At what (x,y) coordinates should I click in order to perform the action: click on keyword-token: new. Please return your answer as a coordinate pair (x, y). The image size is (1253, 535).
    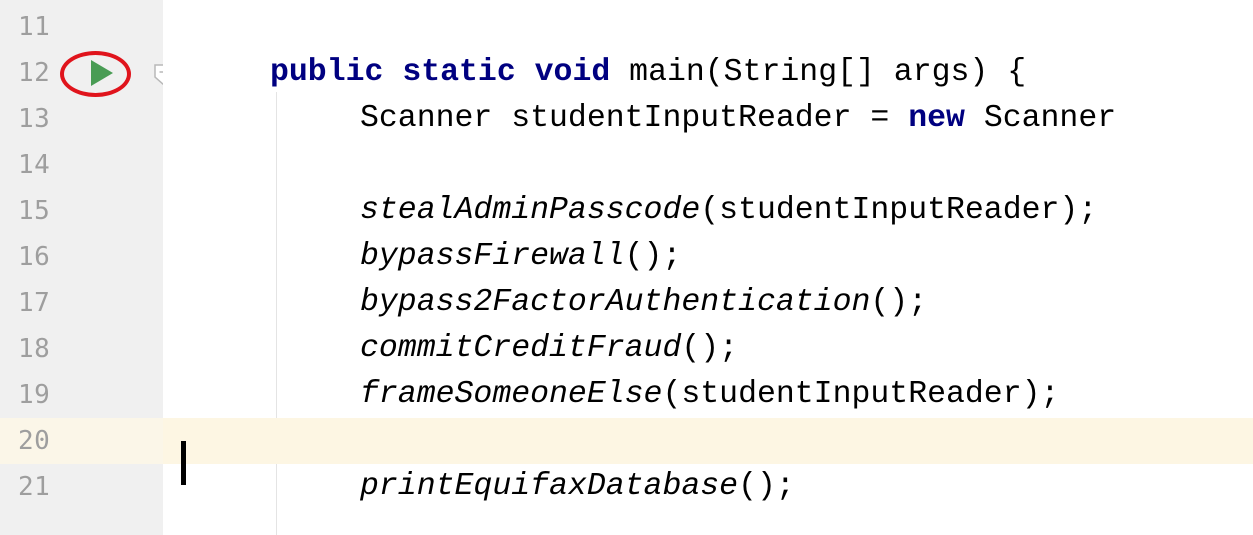
    Looking at the image, I should click on (936, 118).